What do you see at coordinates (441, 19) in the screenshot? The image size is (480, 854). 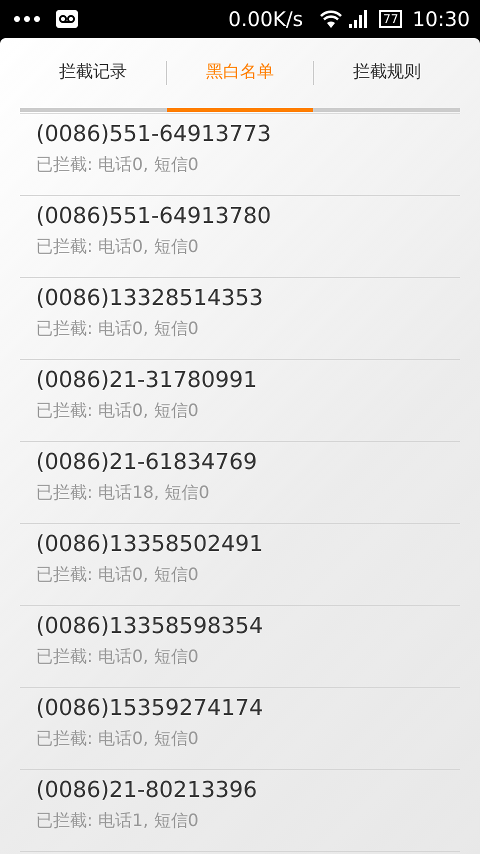 I see `clock: 10:30` at bounding box center [441, 19].